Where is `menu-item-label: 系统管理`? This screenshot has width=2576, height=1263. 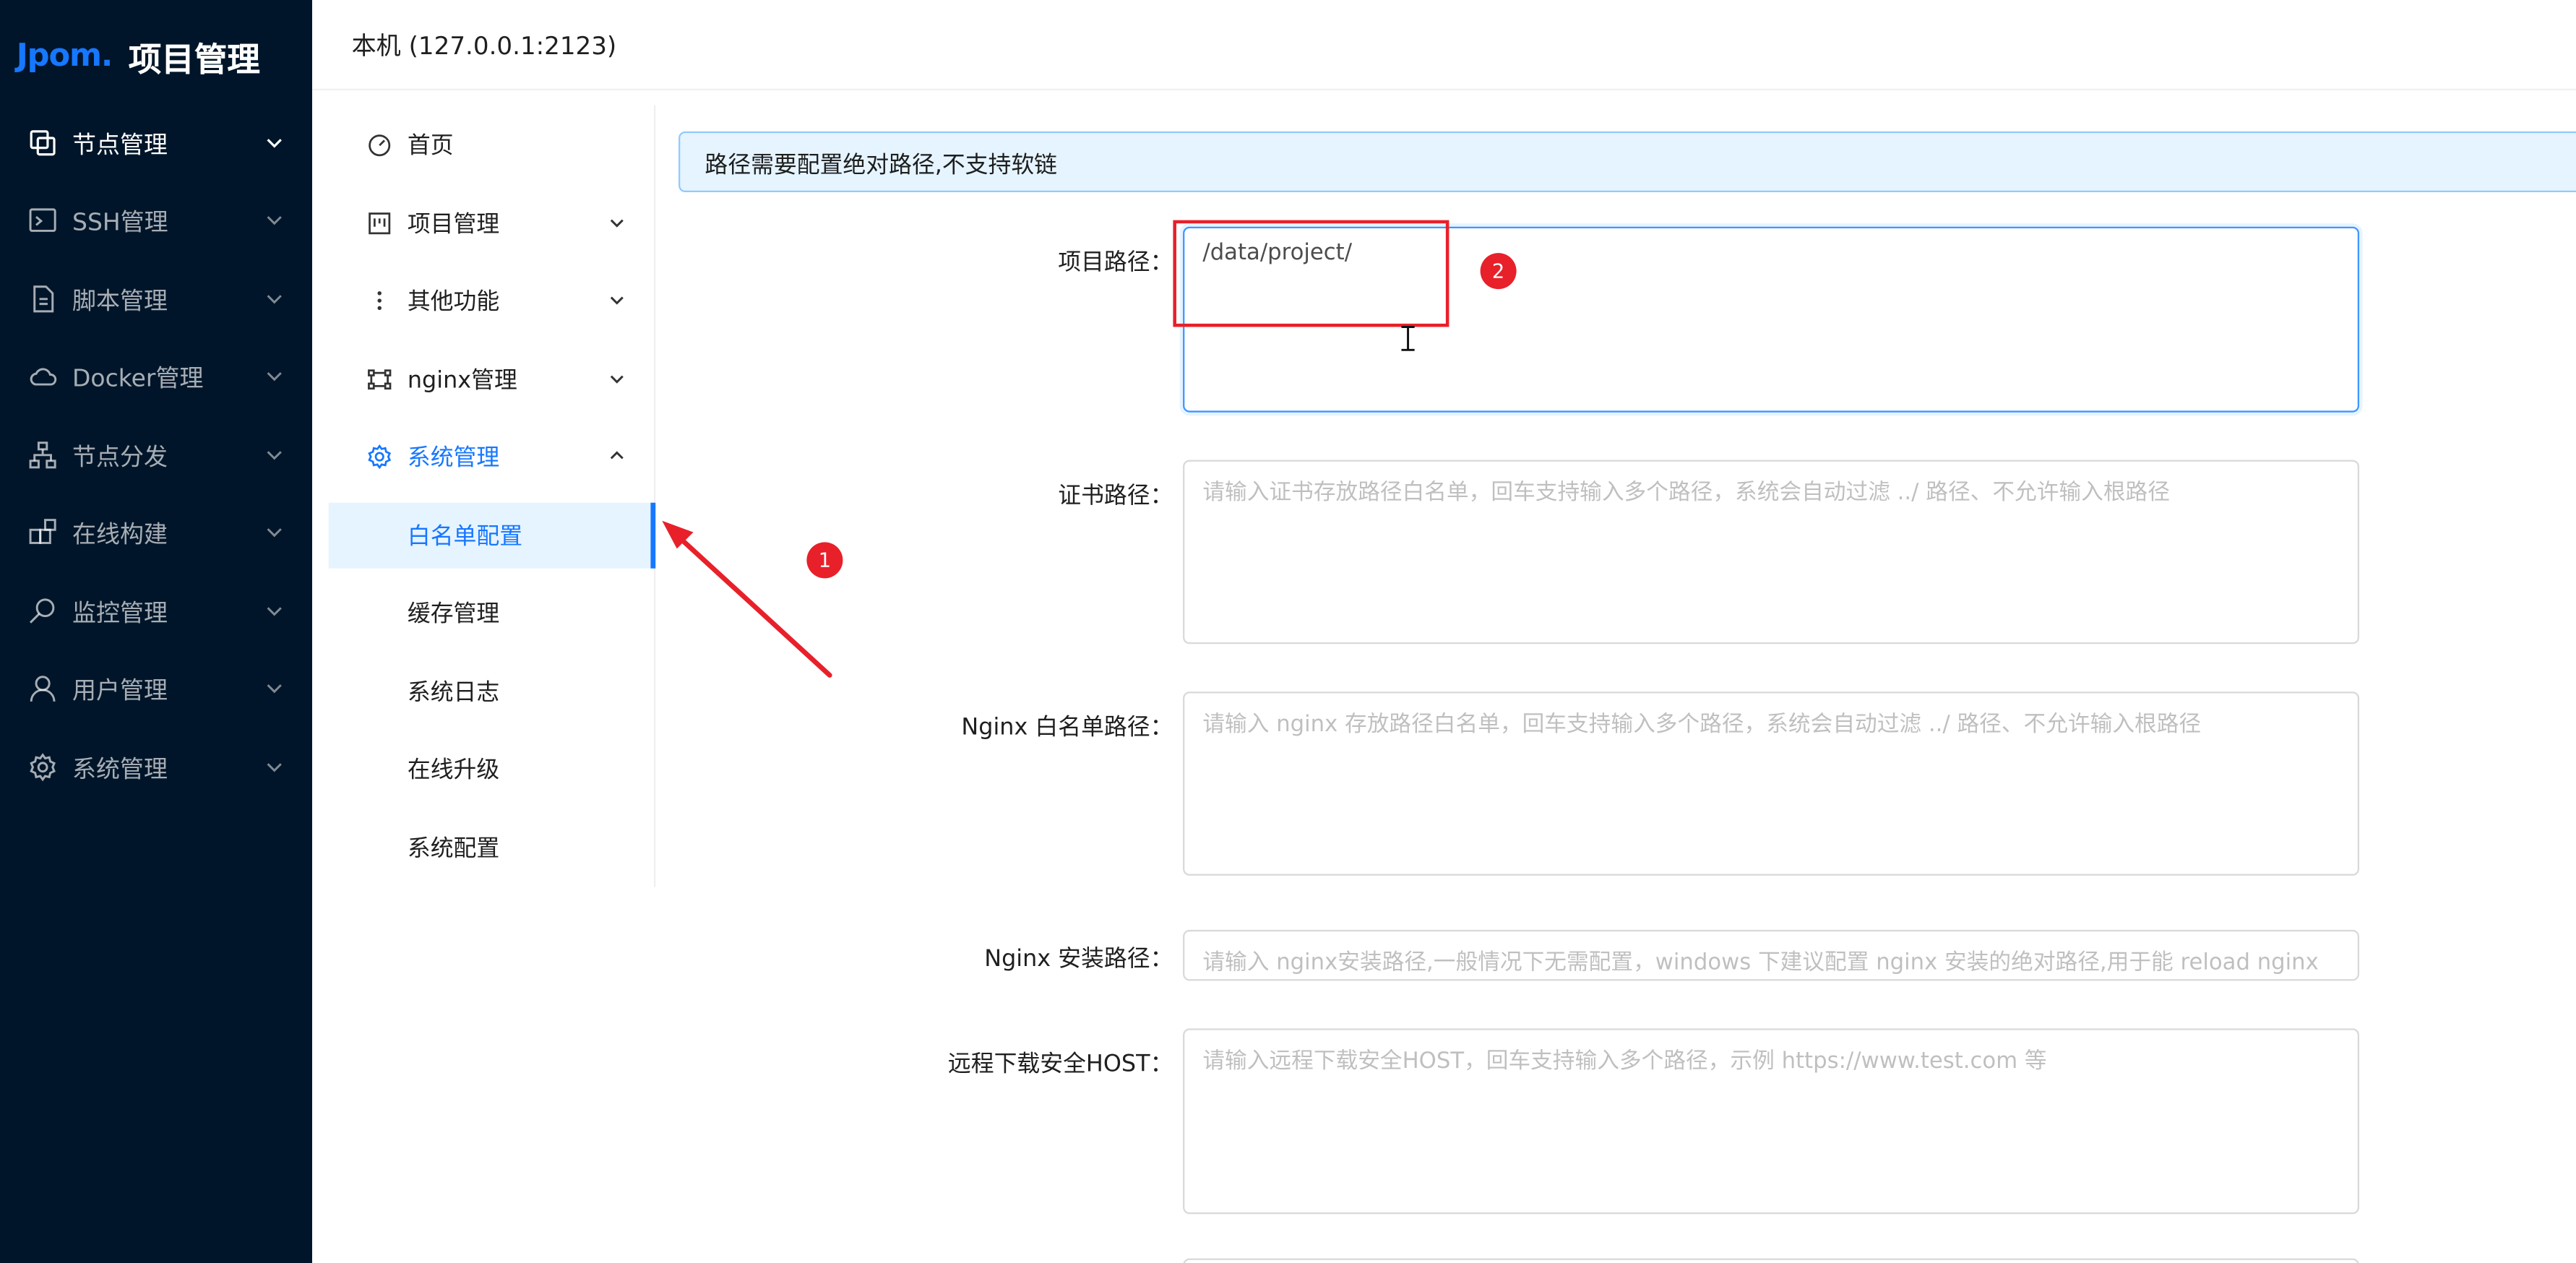
menu-item-label: 系统管理 is located at coordinates (453, 458).